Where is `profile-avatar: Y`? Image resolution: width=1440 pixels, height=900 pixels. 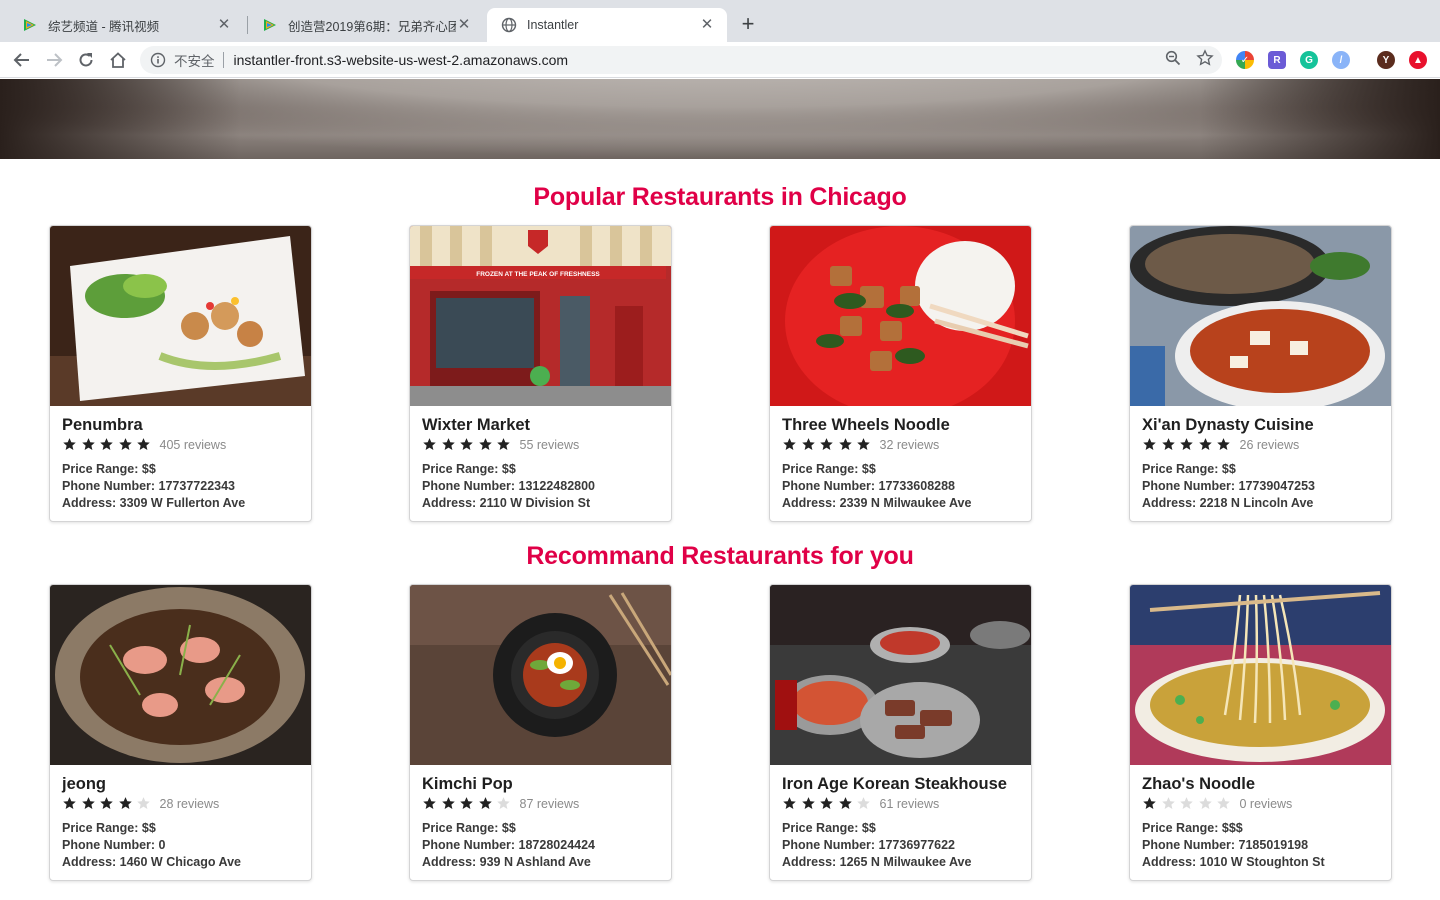
profile-avatar: Y is located at coordinates (1386, 60).